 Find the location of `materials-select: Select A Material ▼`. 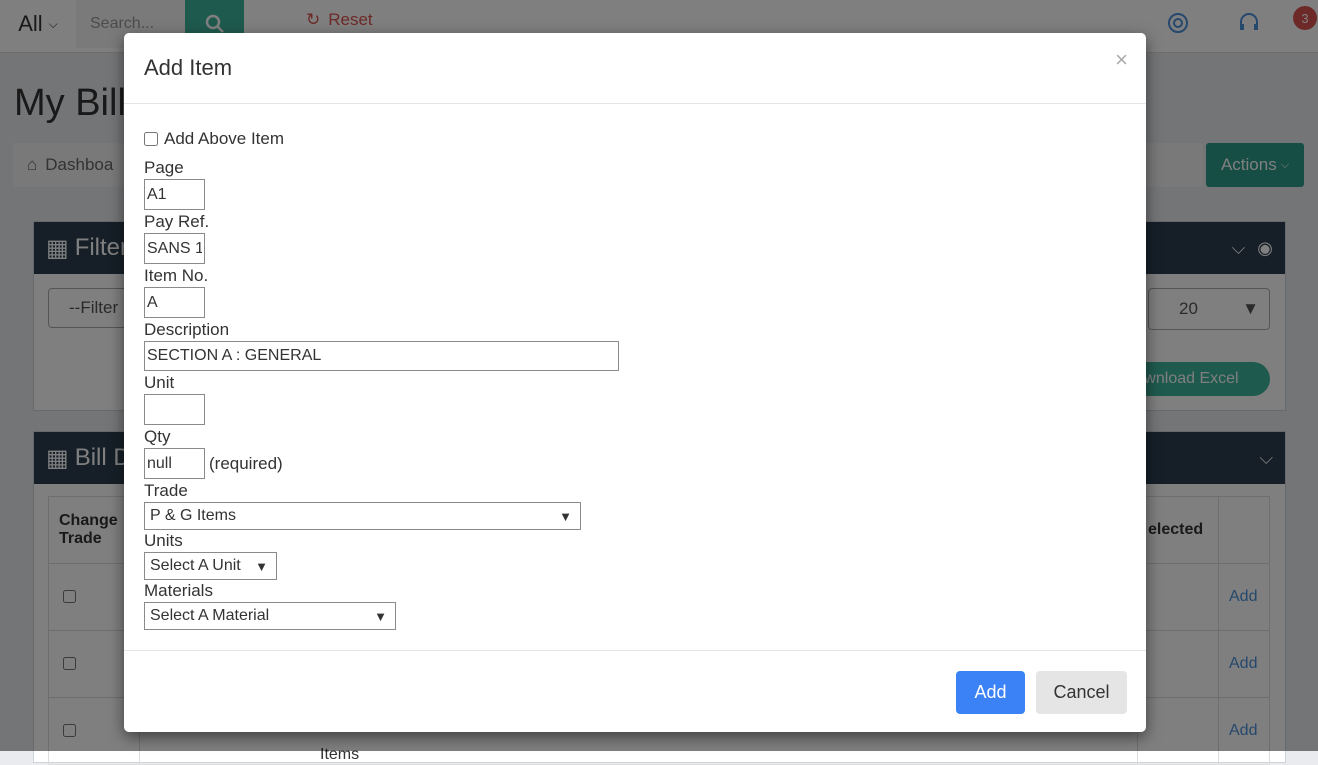

materials-select: Select A Material ▼ is located at coordinates (270, 616).